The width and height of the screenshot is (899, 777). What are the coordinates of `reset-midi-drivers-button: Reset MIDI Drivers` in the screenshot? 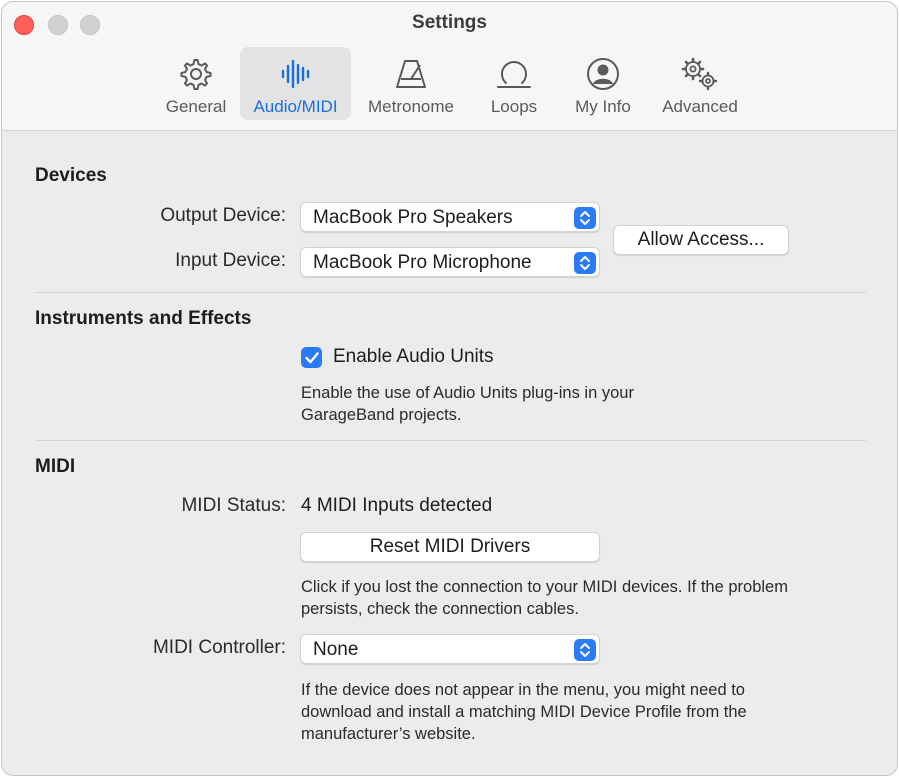 It's located at (450, 547).